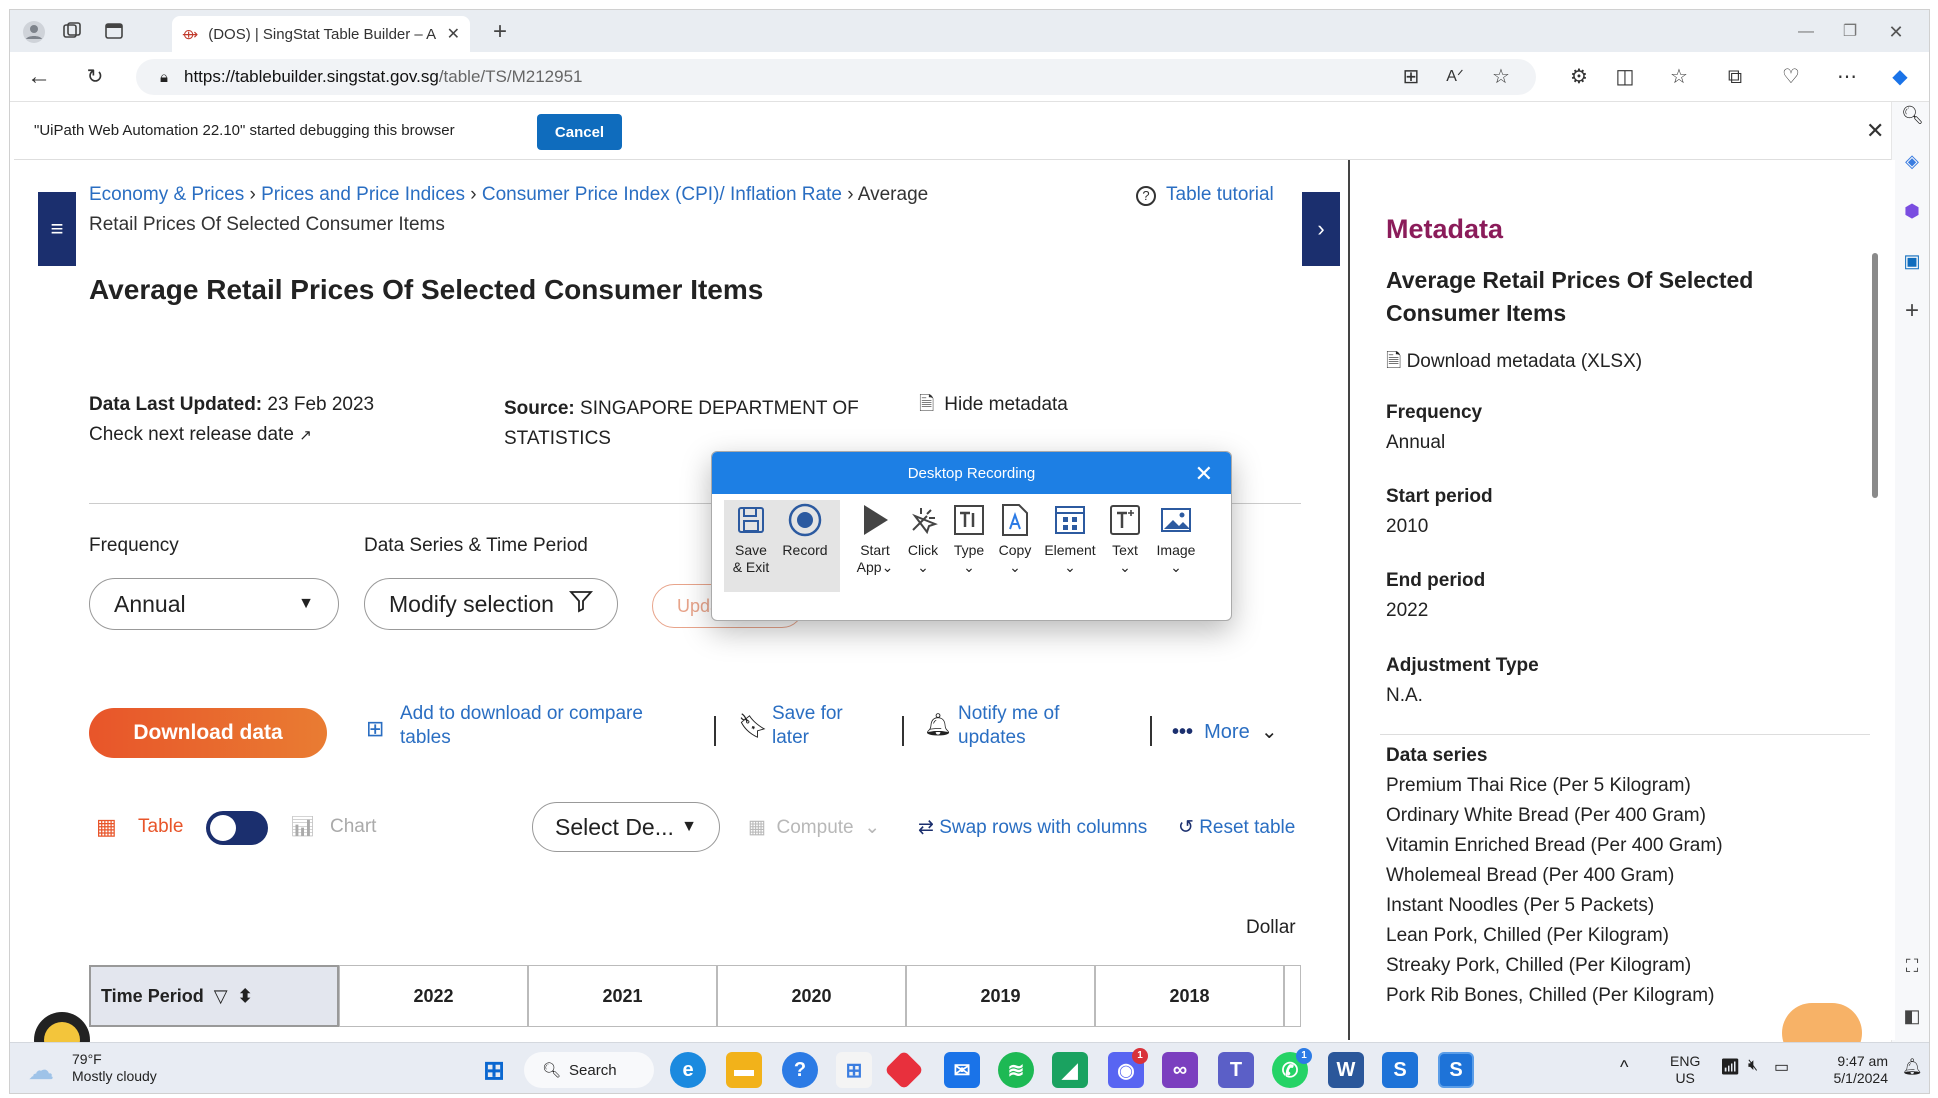  Describe the element at coordinates (1791, 77) in the screenshot. I see `browser-essentials-icon: ♡` at that location.